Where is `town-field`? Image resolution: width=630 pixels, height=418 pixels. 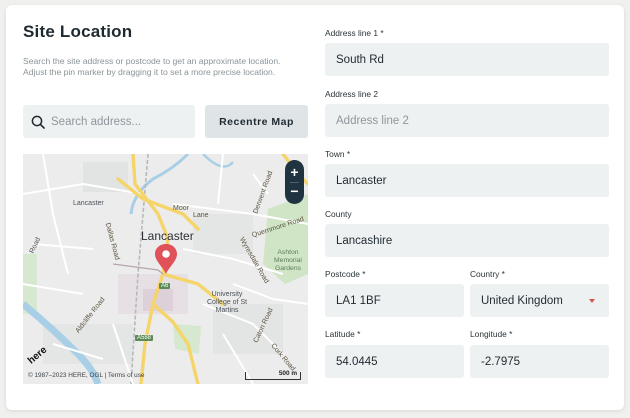
town-field is located at coordinates (467, 180).